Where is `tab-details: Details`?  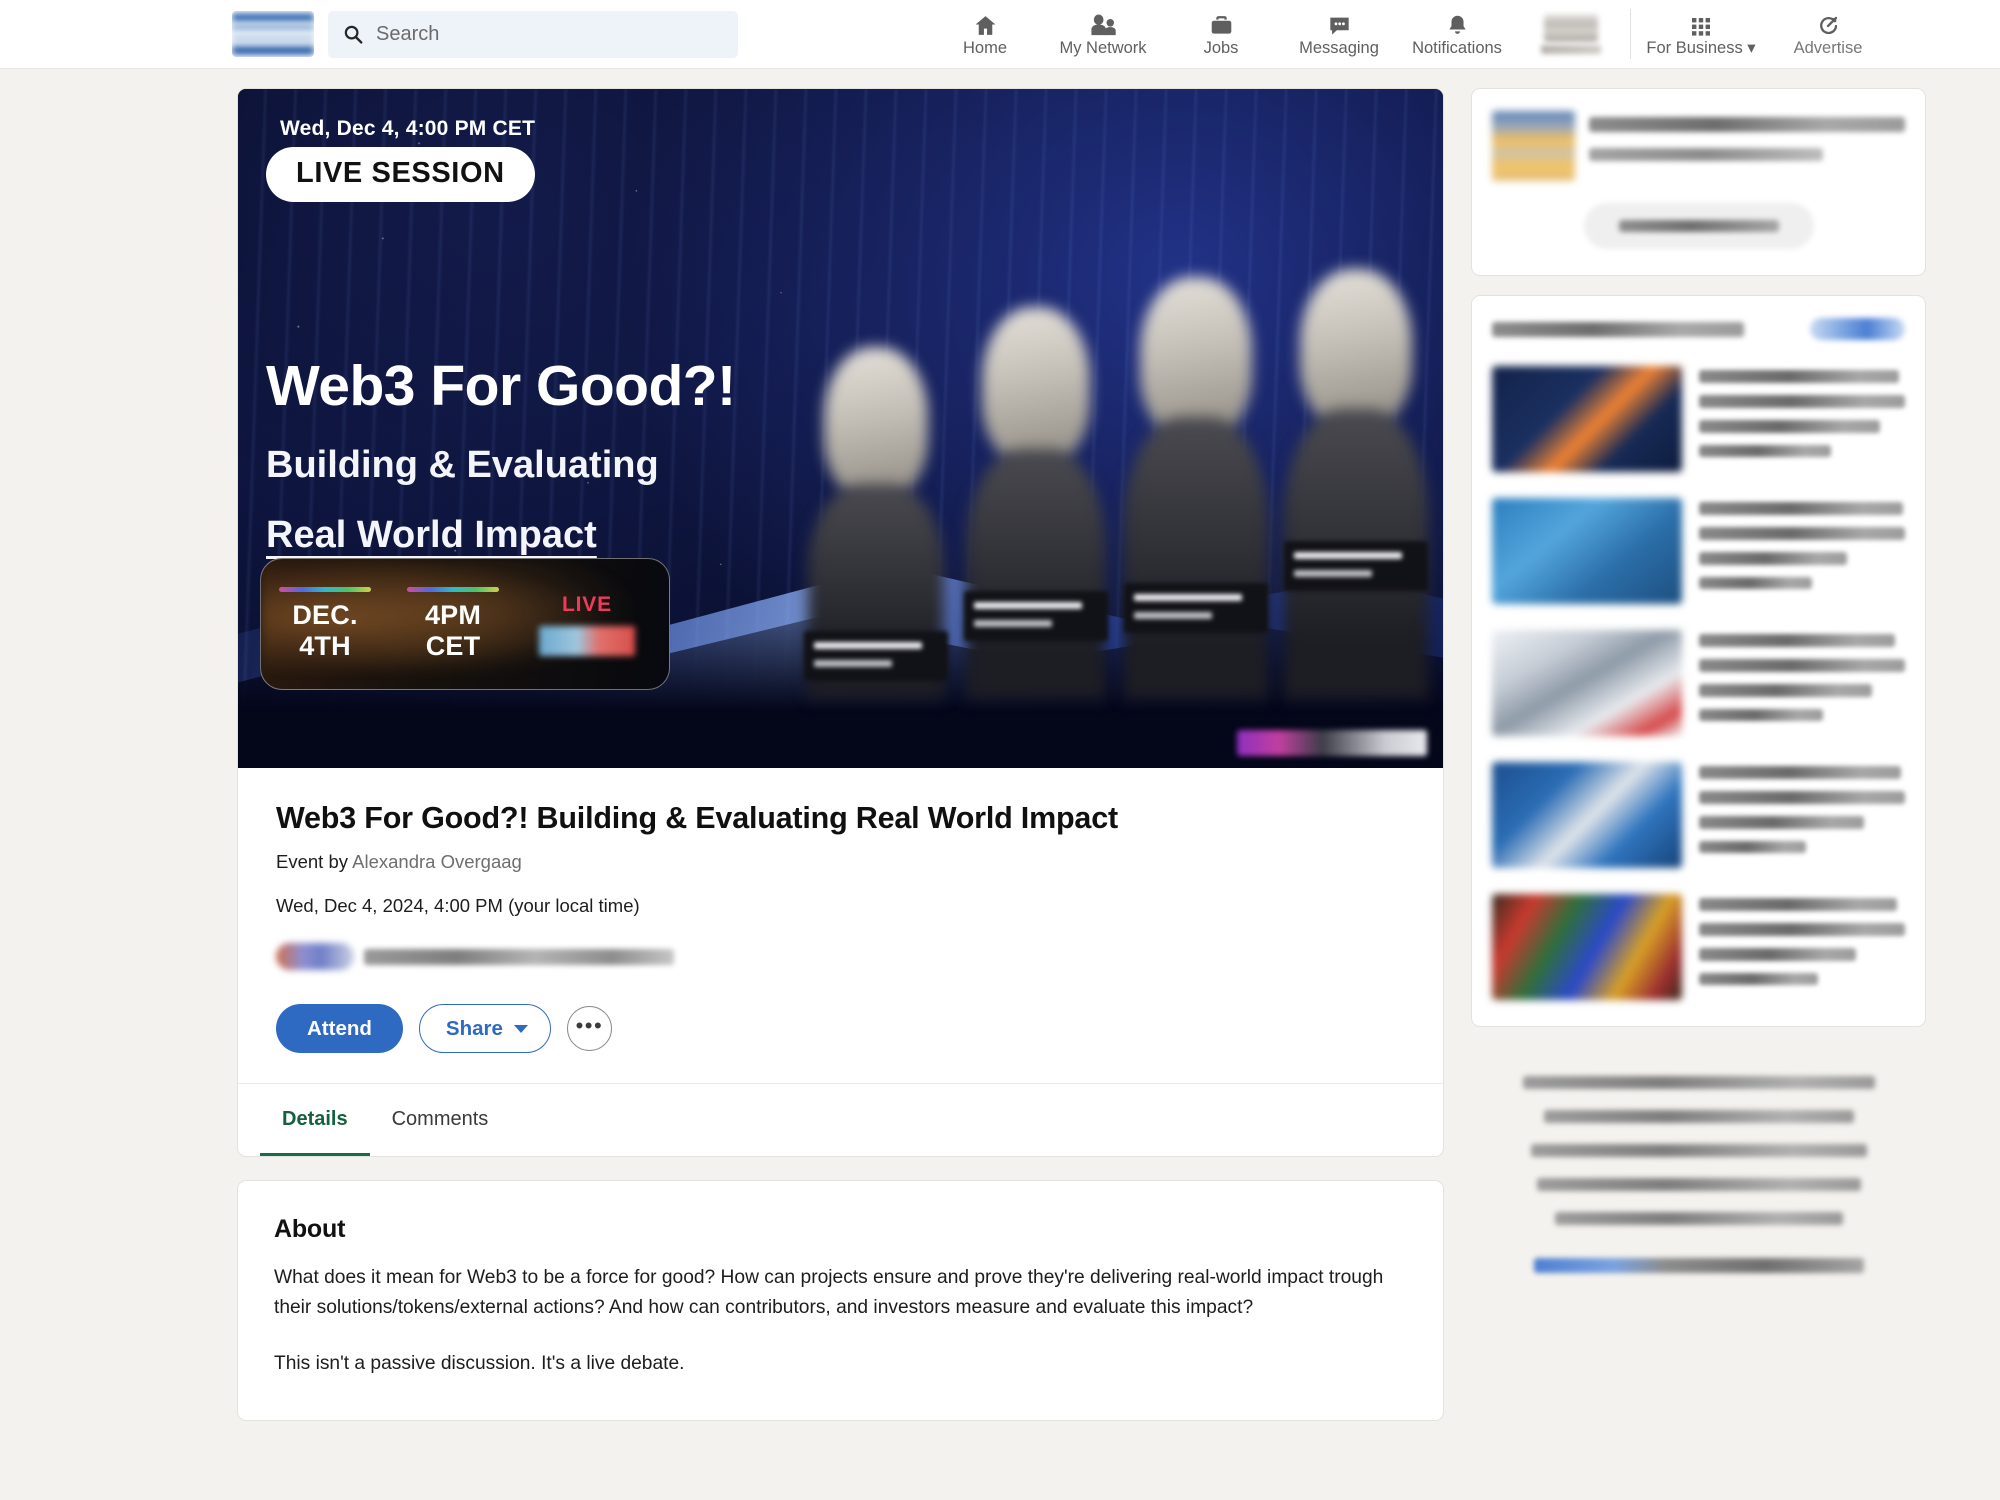
tab-details: Details is located at coordinates (315, 1121).